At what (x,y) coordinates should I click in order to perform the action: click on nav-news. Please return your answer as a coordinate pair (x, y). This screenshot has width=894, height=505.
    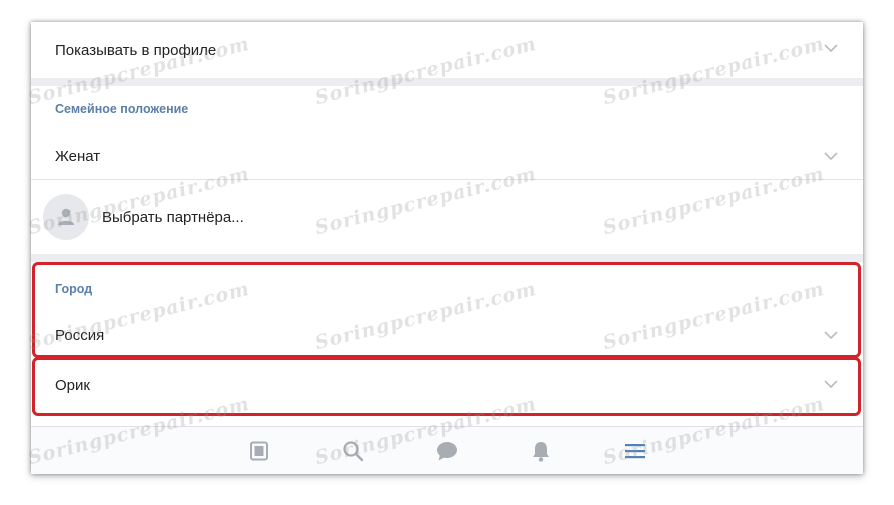
    Looking at the image, I should click on (259, 450).